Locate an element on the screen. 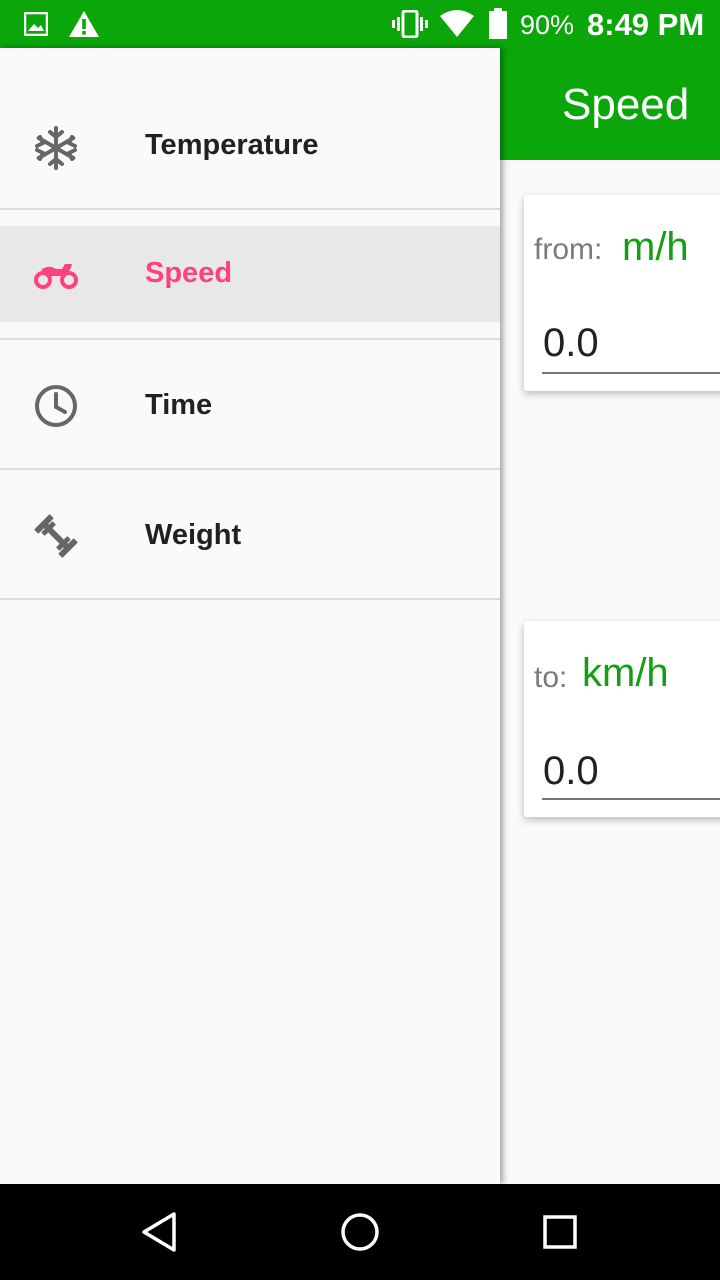  warning-icon is located at coordinates (84, 24).